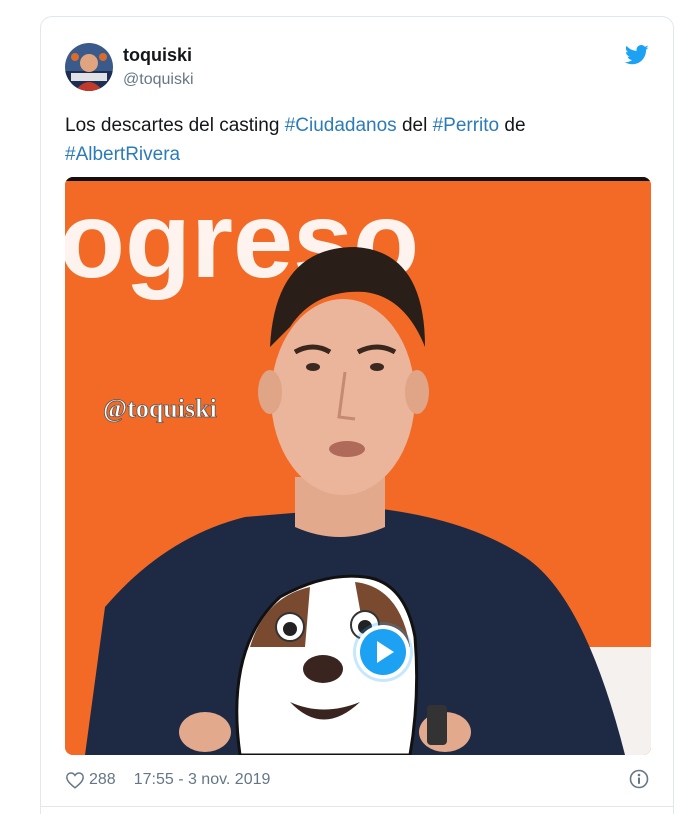 The image size is (700, 814). What do you see at coordinates (75, 780) in the screenshot?
I see `heart-icon` at bounding box center [75, 780].